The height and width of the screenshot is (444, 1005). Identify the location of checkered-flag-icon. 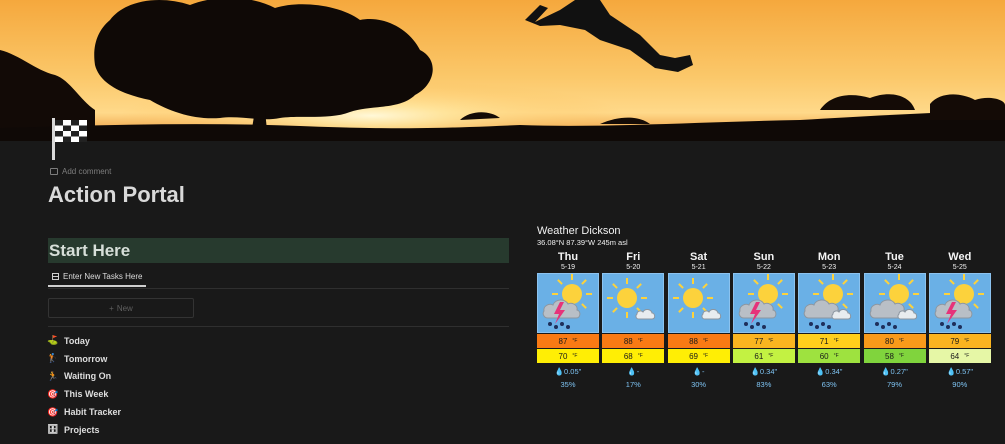
(71, 139).